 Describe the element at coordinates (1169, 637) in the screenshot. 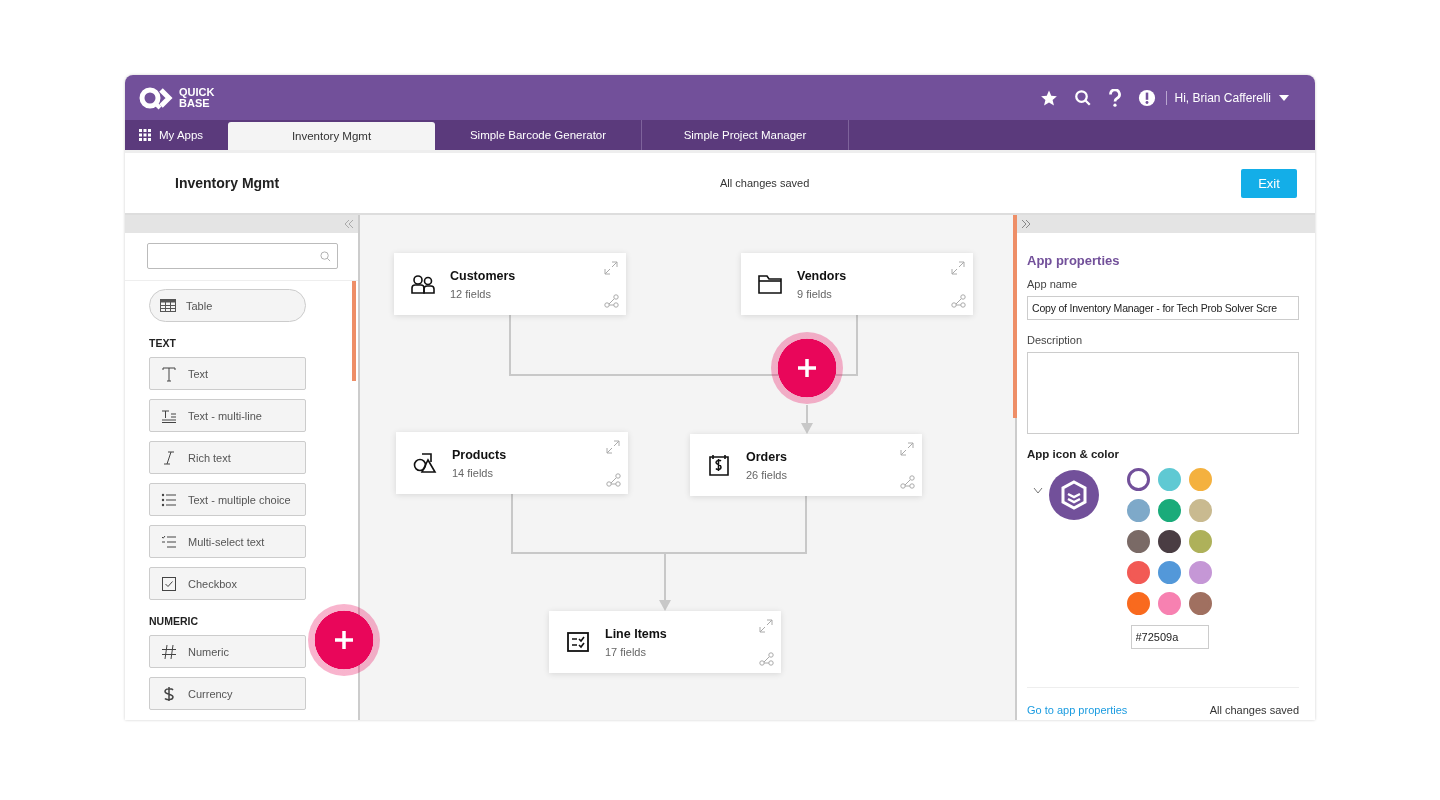

I see `hex-color-field: #72509a` at that location.